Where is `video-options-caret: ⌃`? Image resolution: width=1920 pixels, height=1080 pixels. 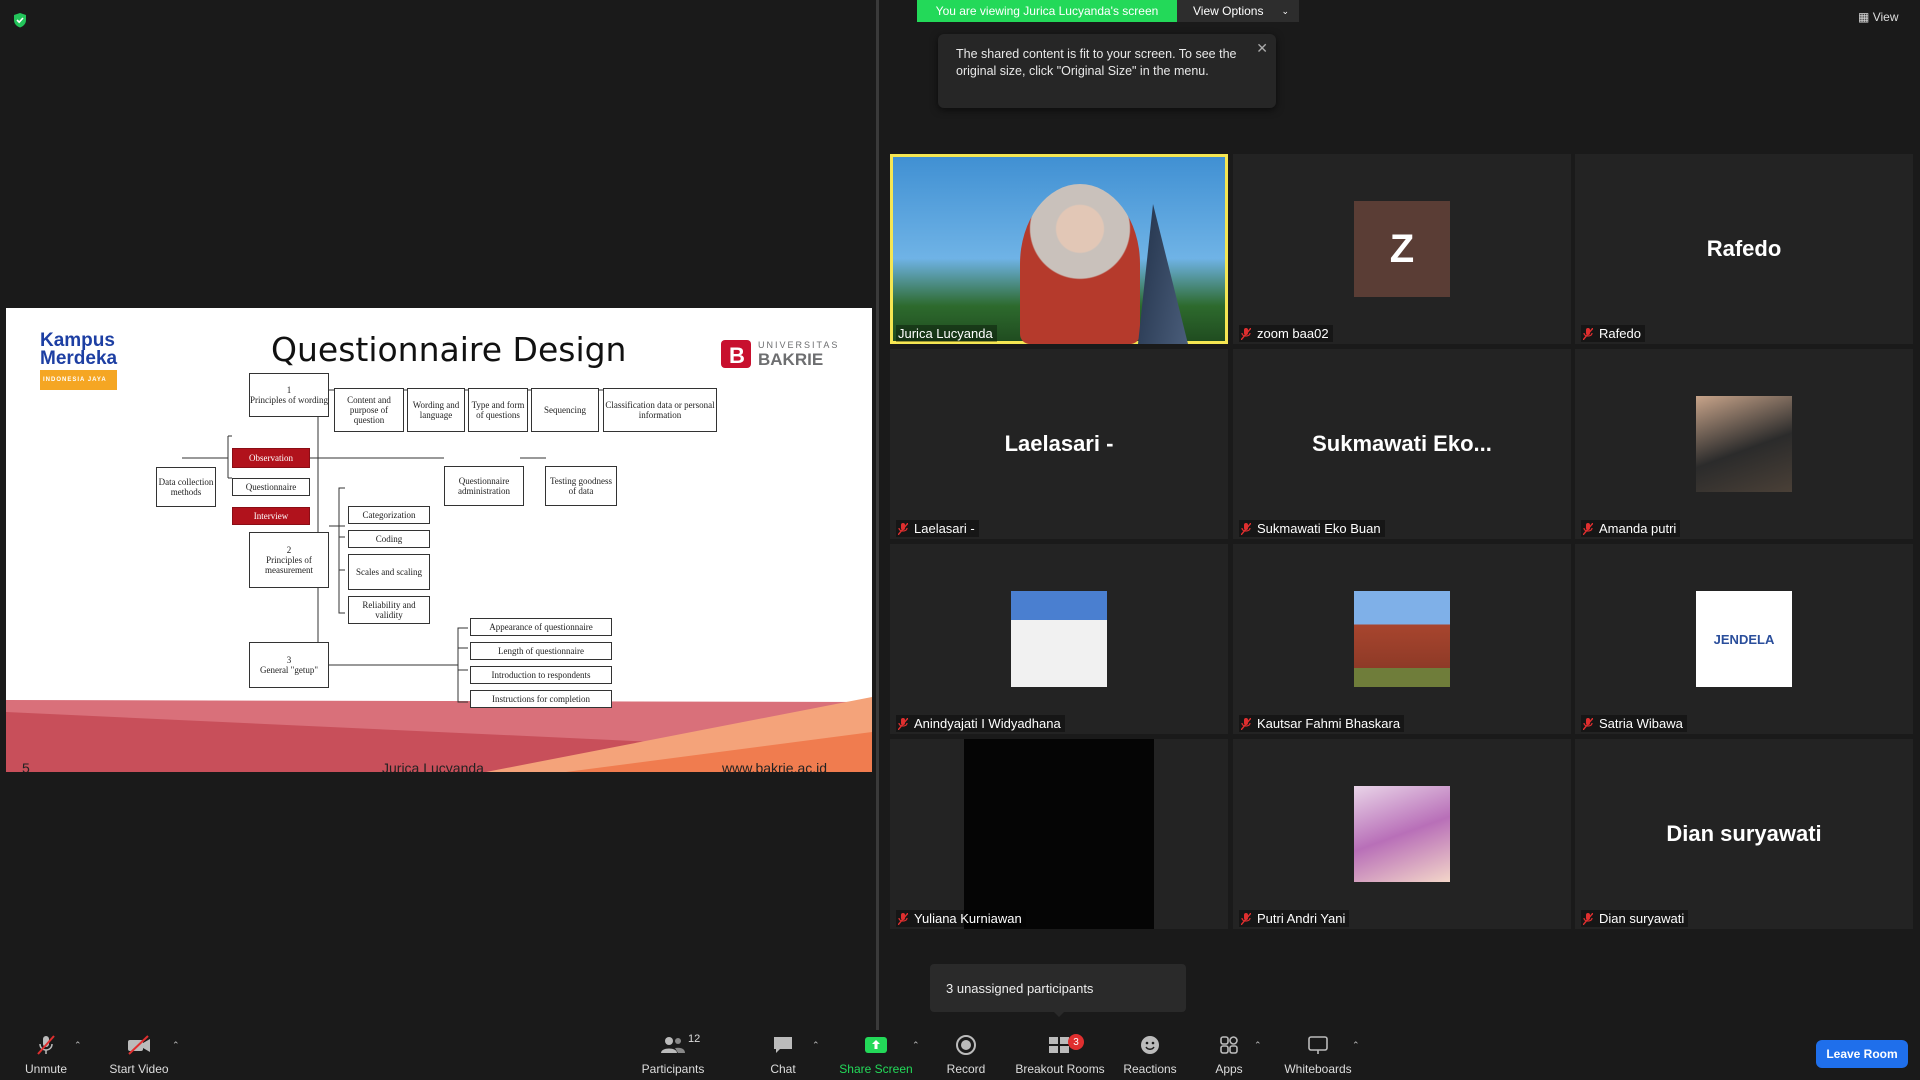 video-options-caret: ⌃ is located at coordinates (176, 1045).